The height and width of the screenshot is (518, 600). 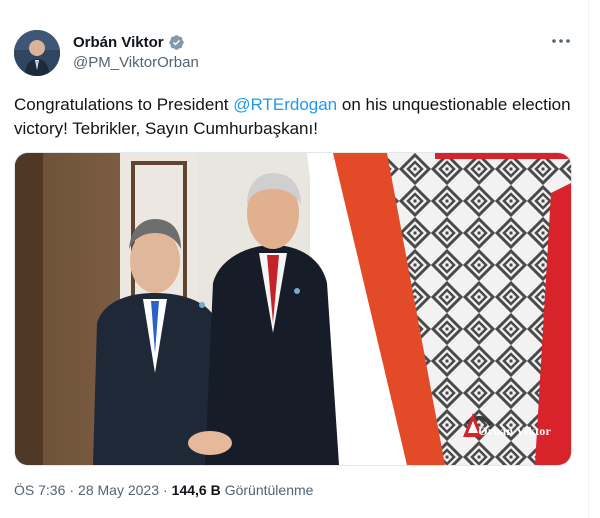 I want to click on column-divider, so click(x=588, y=259).